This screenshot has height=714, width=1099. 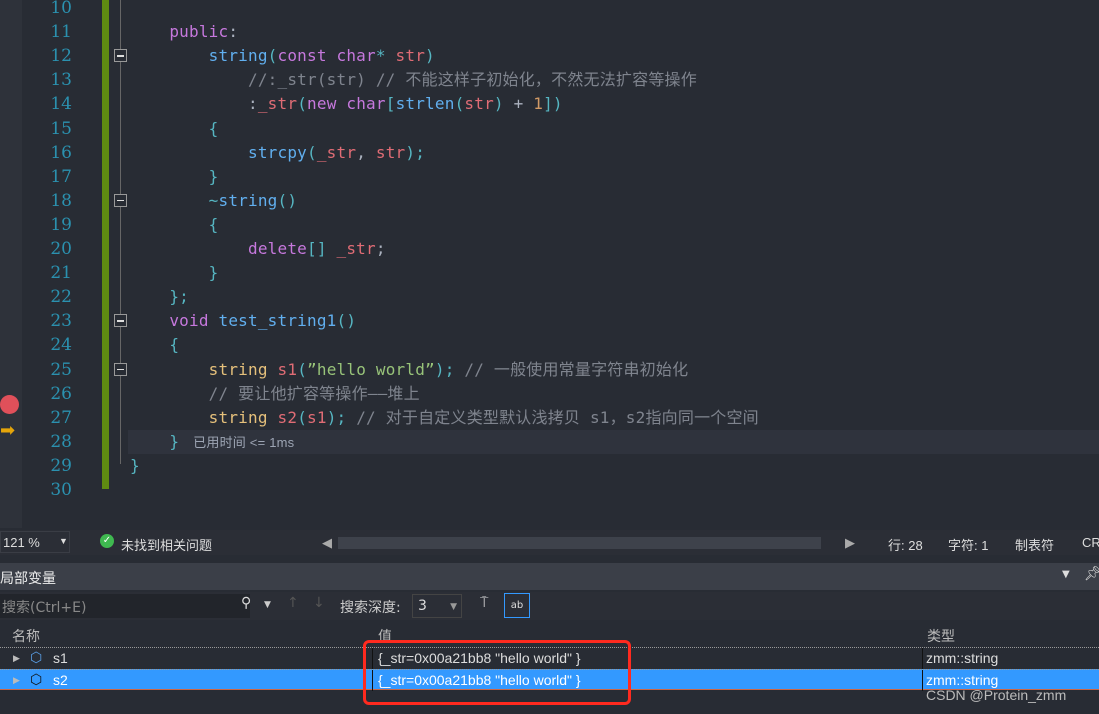 What do you see at coordinates (275, 394) in the screenshot?
I see `code-text: // 要让他扩容等操作——堆上` at bounding box center [275, 394].